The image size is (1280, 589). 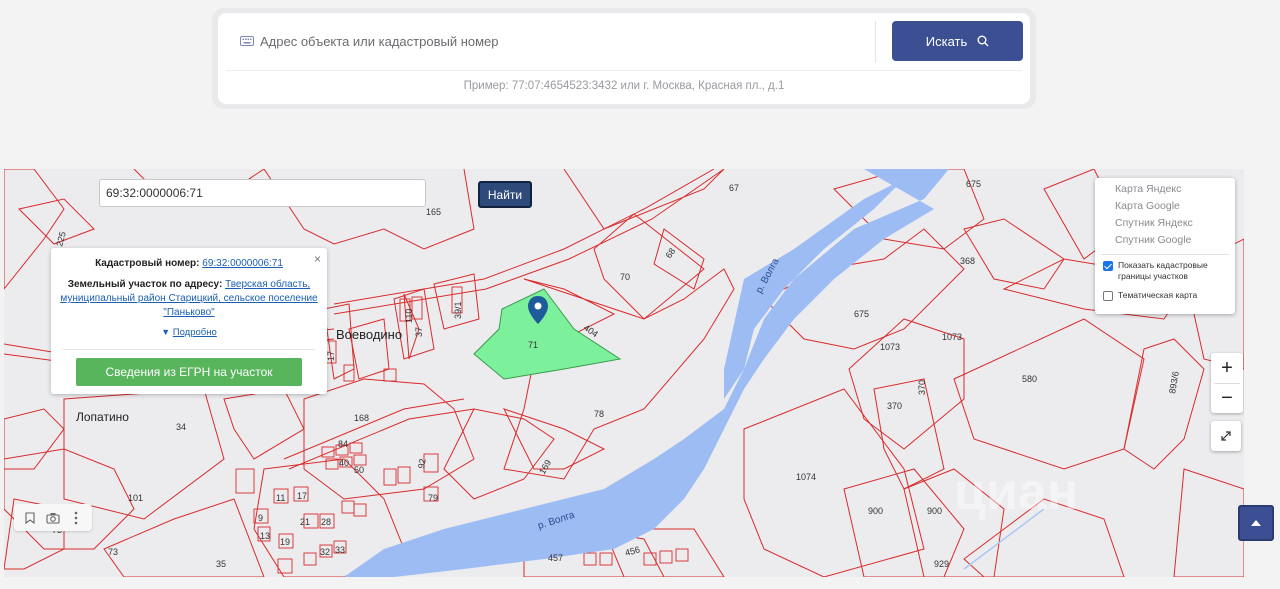 What do you see at coordinates (262, 193) in the screenshot?
I see `cadastral-number-input` at bounding box center [262, 193].